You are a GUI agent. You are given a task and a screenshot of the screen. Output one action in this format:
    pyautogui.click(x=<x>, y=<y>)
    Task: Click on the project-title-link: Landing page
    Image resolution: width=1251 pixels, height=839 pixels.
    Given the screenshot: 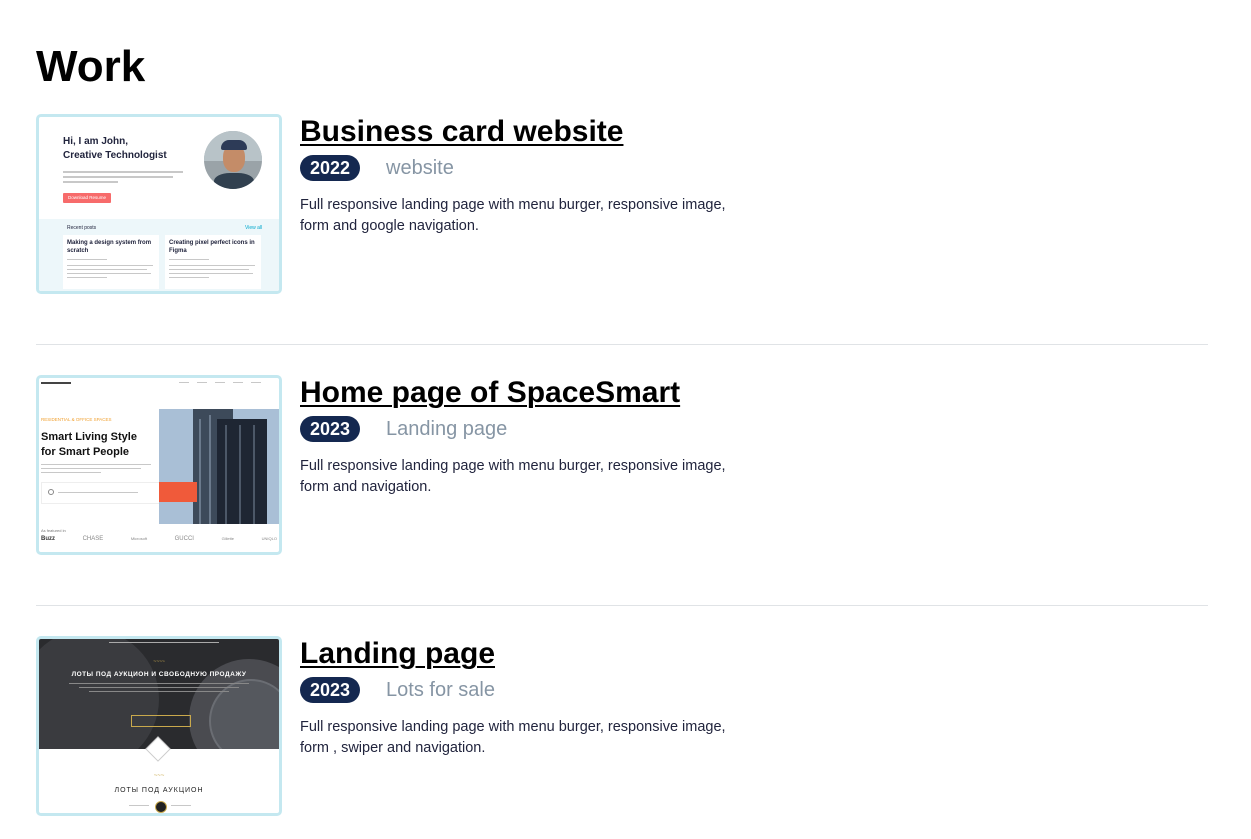 What is the action you would take?
    pyautogui.click(x=515, y=654)
    